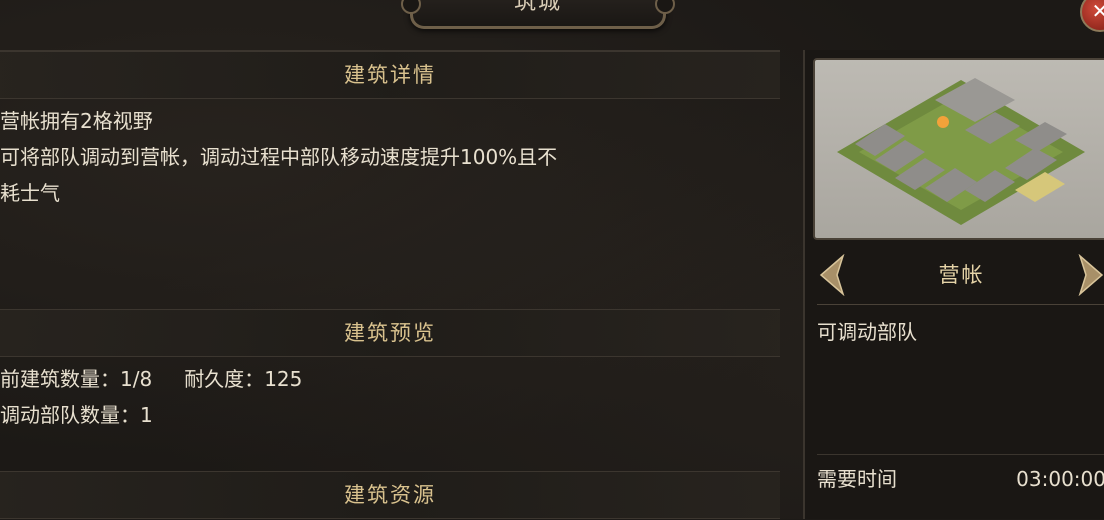 This screenshot has height=520, width=1104. Describe the element at coordinates (390, 379) in the screenshot. I see `preview-row-1: 前建筑数量：1/8 耐久度：125` at that location.